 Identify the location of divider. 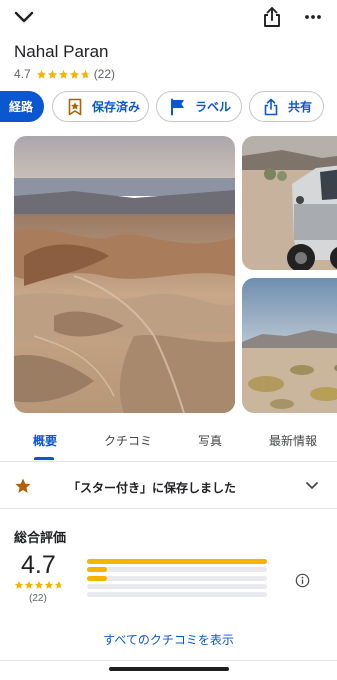
(168, 660).